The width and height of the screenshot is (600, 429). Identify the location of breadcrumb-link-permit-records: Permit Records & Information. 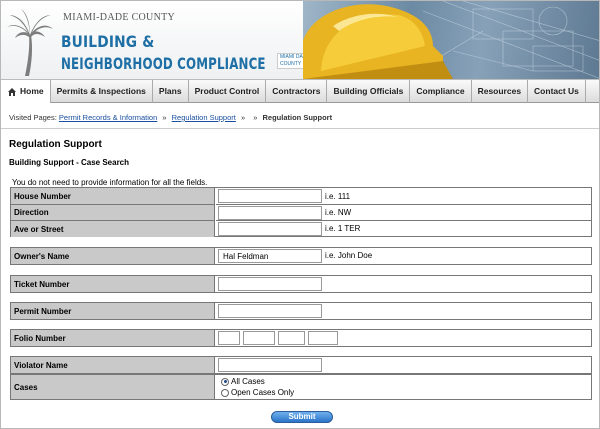
(108, 117).